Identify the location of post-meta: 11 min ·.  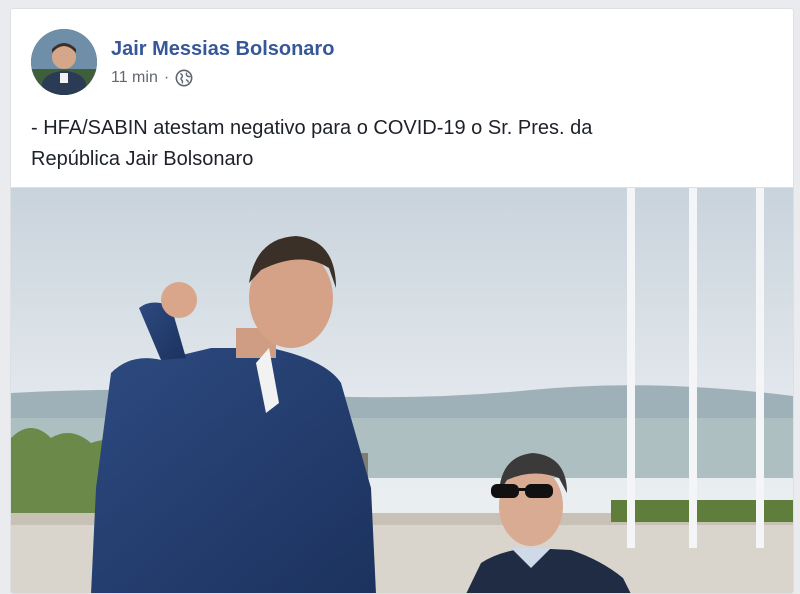
(152, 78).